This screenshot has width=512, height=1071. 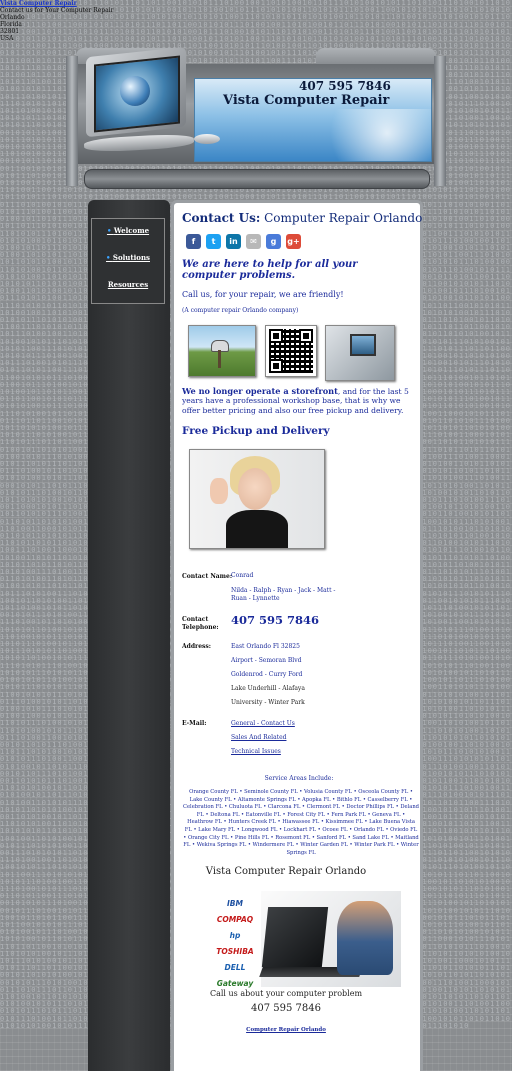 What do you see at coordinates (213, 241) in the screenshot?
I see `twitter-icon: t` at bounding box center [213, 241].